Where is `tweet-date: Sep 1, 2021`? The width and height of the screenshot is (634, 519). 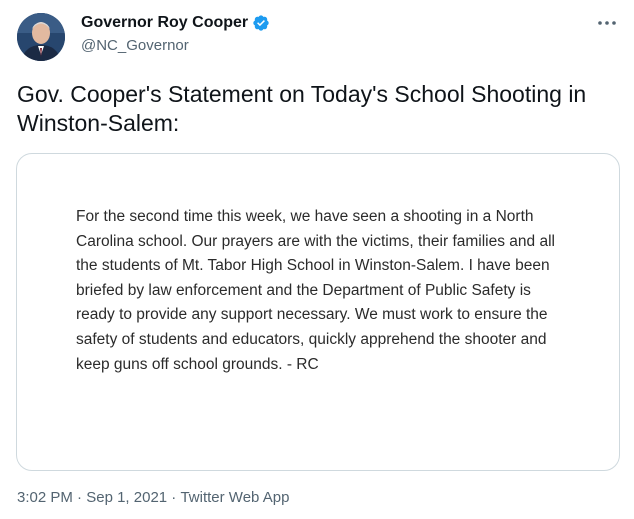 tweet-date: Sep 1, 2021 is located at coordinates (126, 498).